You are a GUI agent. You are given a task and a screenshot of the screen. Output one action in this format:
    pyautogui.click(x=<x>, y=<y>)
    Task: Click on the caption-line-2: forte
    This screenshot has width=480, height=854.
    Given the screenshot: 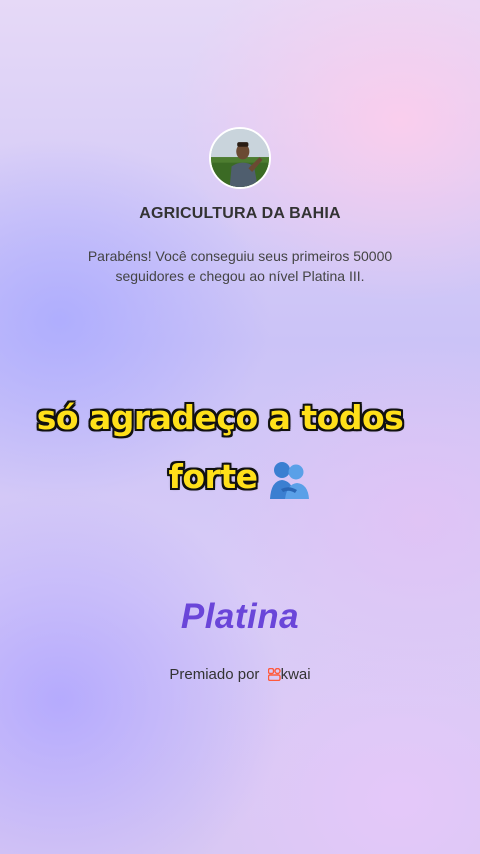 What is the action you would take?
    pyautogui.click(x=240, y=478)
    